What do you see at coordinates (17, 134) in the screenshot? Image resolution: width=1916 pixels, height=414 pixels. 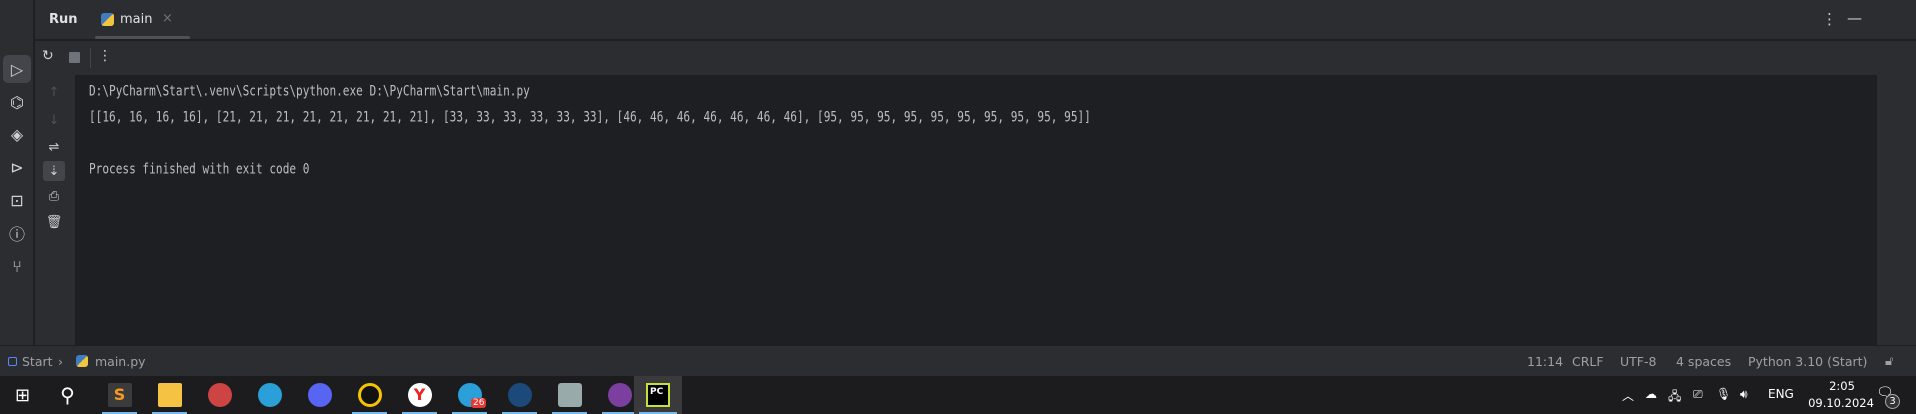 I see `layers-icon: ◈` at bounding box center [17, 134].